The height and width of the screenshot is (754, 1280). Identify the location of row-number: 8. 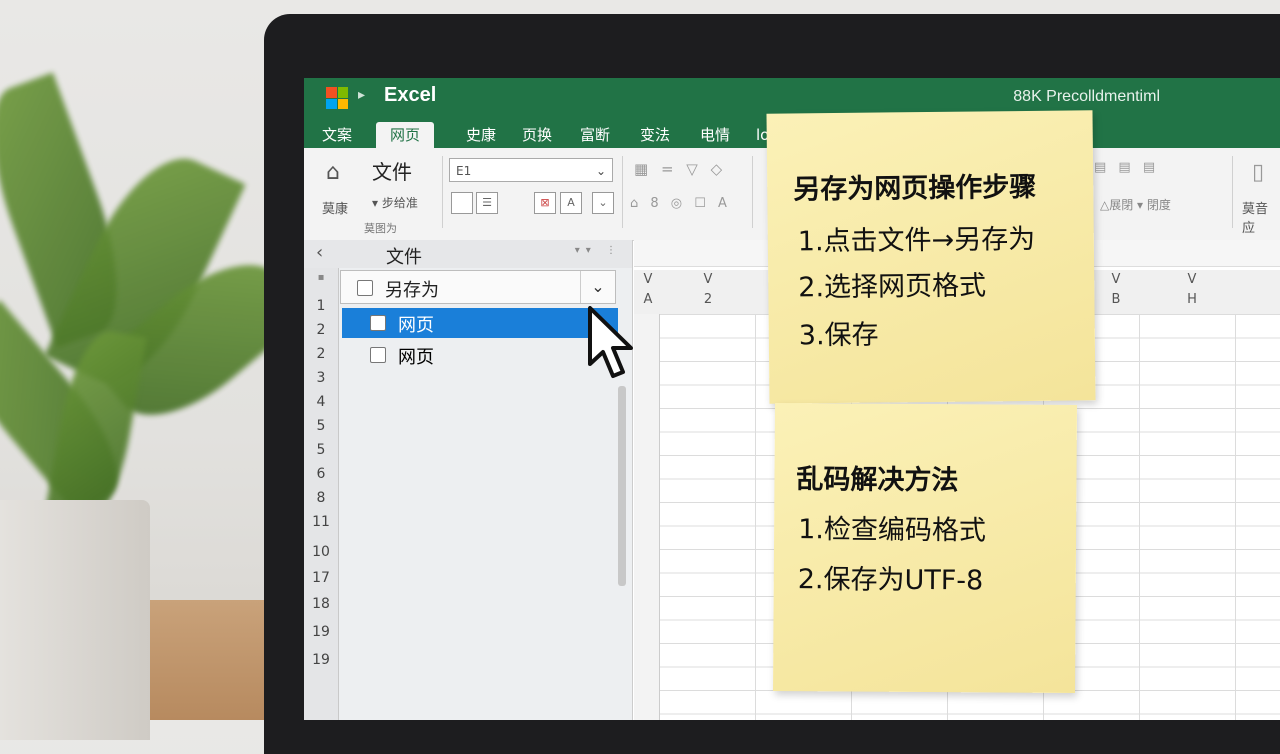
(321, 498).